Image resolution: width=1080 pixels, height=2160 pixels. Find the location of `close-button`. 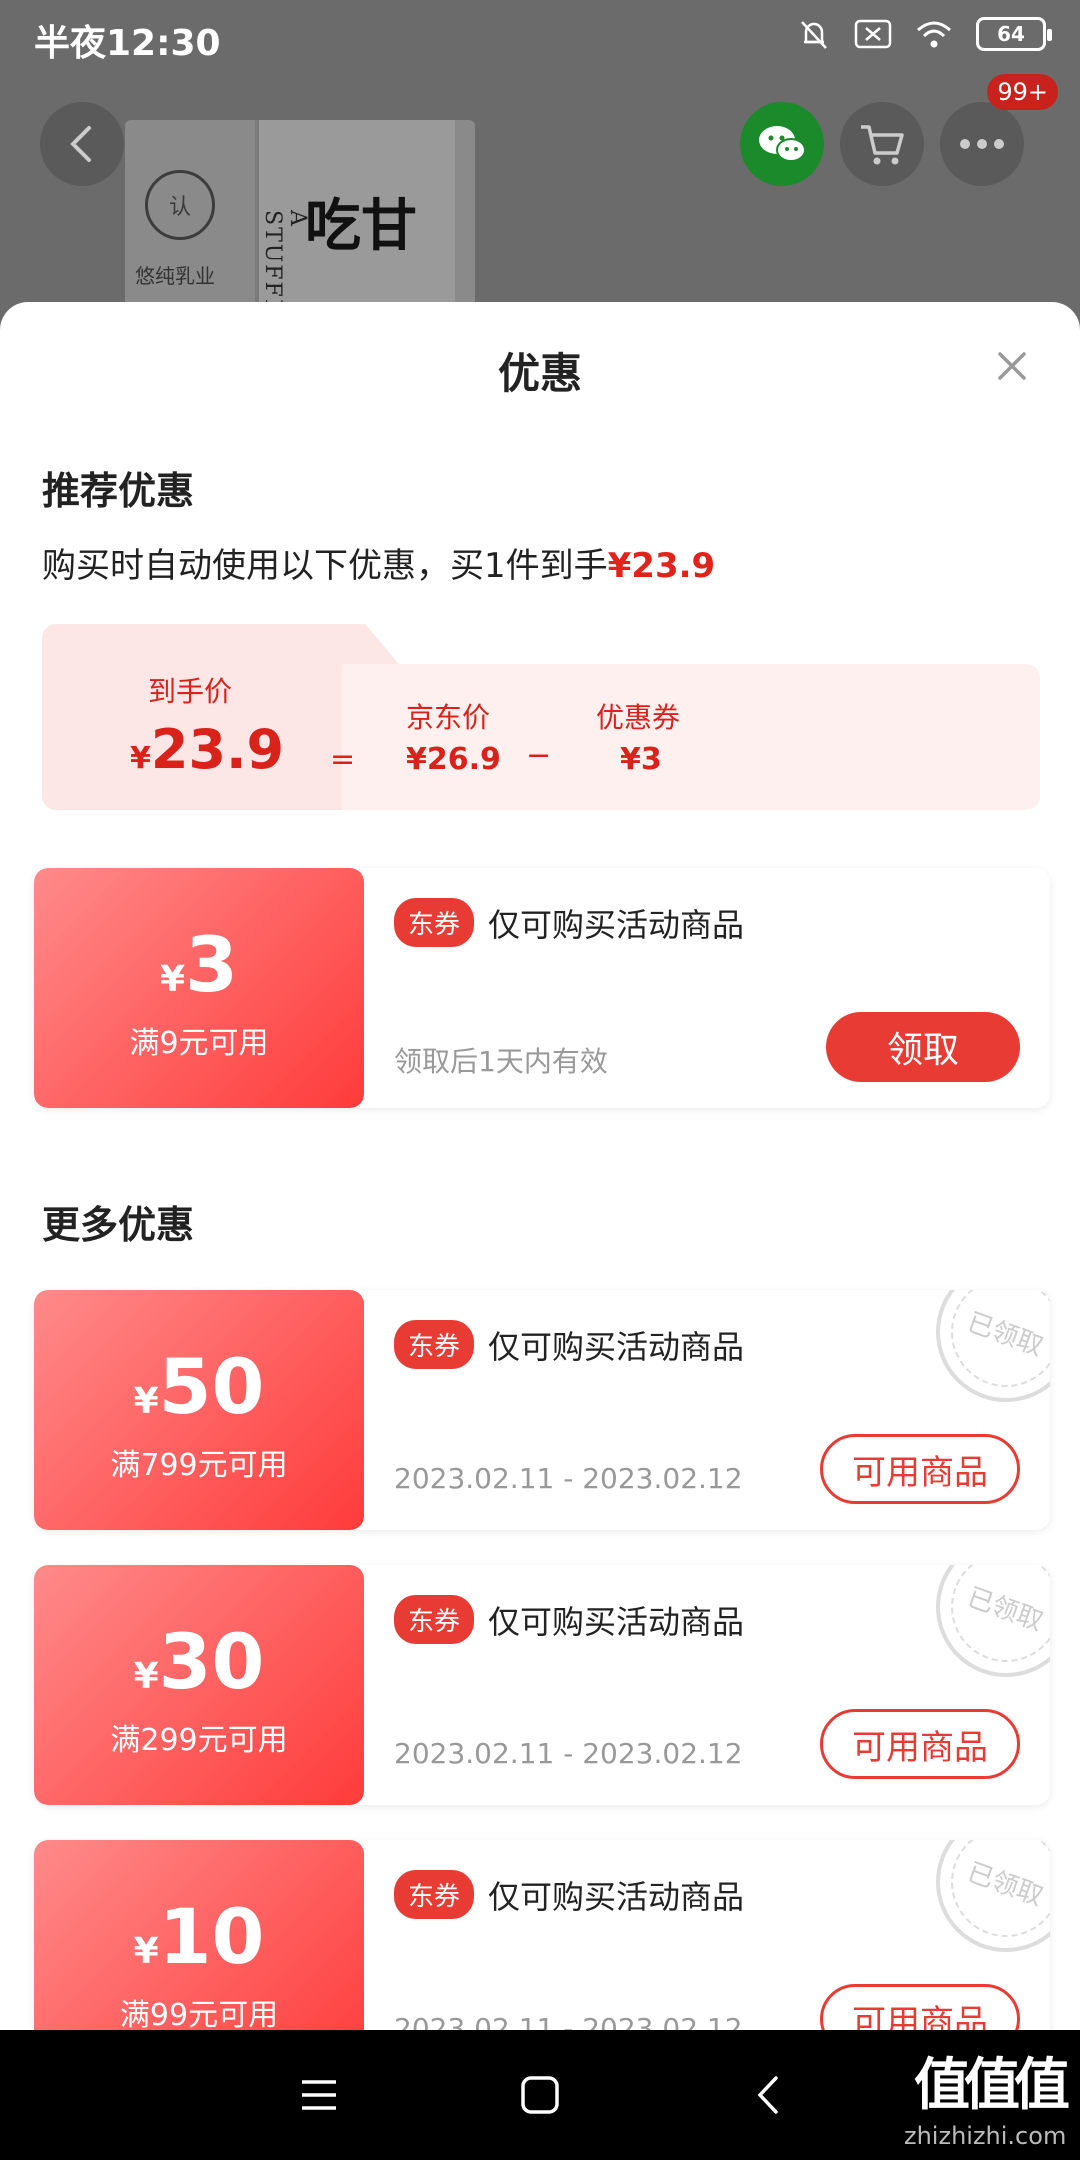

close-button is located at coordinates (1012, 366).